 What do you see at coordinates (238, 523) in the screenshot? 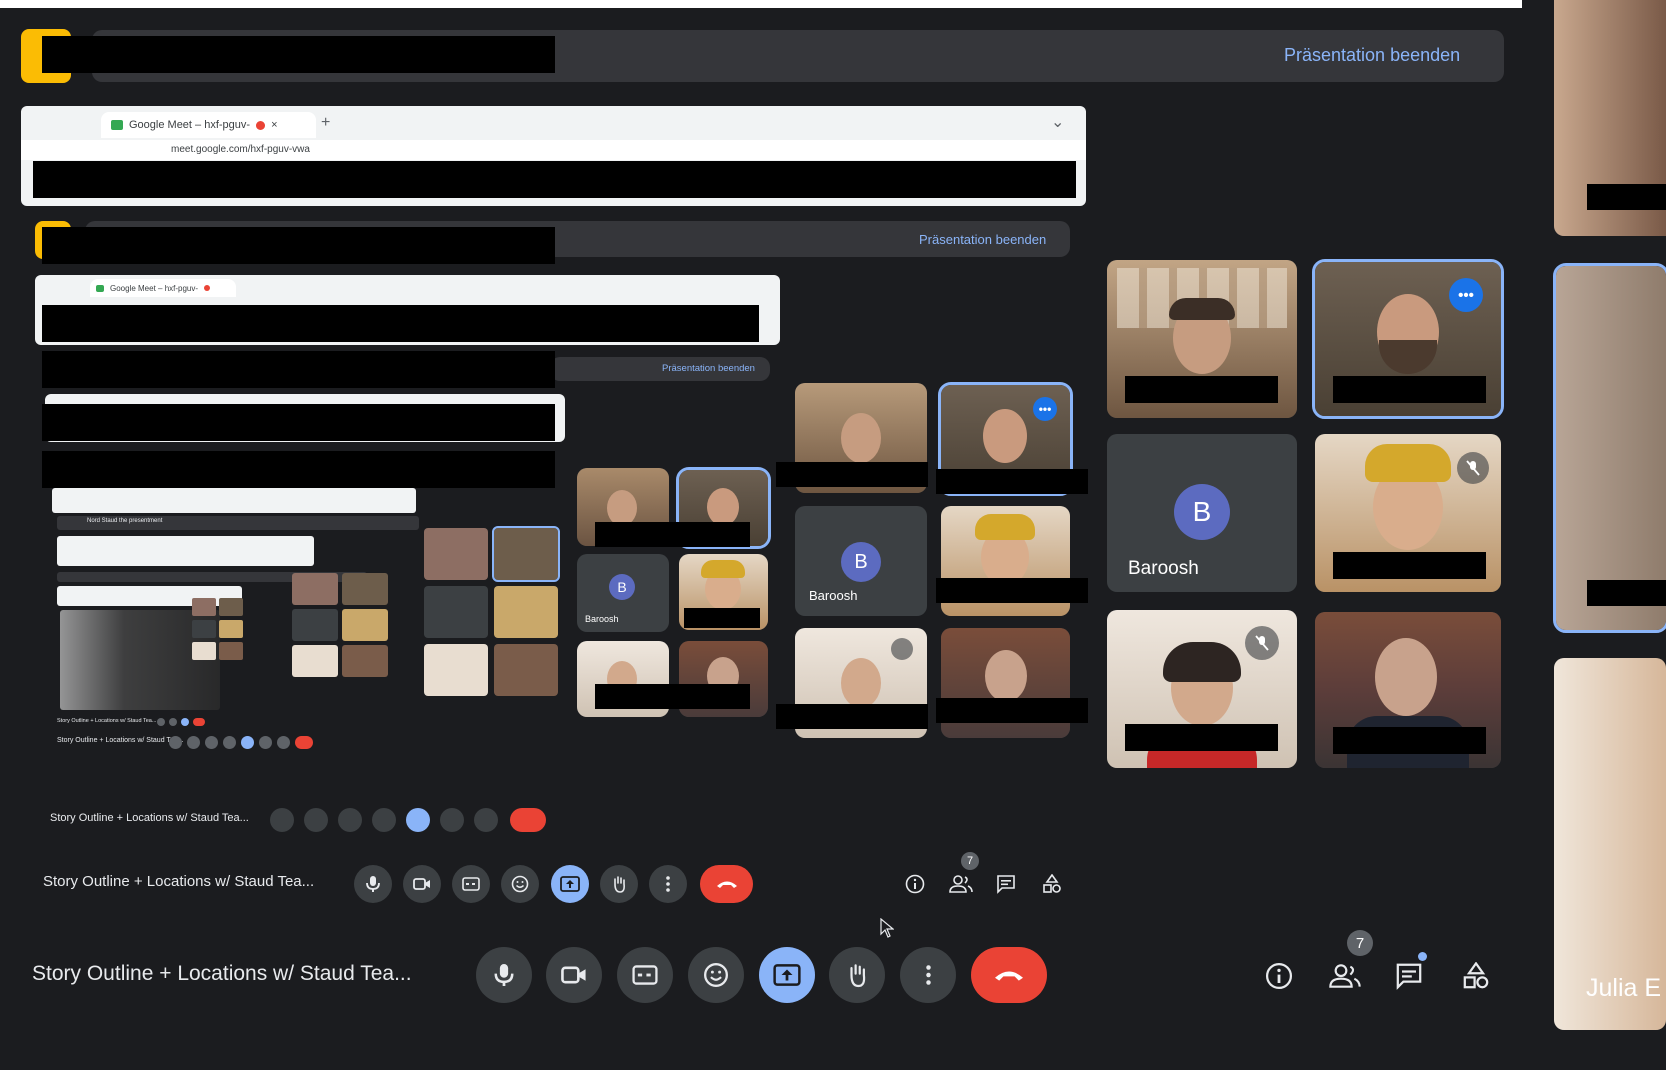
I see `nested-pres-bar-tiny: Nord Staud the presentment` at bounding box center [238, 523].